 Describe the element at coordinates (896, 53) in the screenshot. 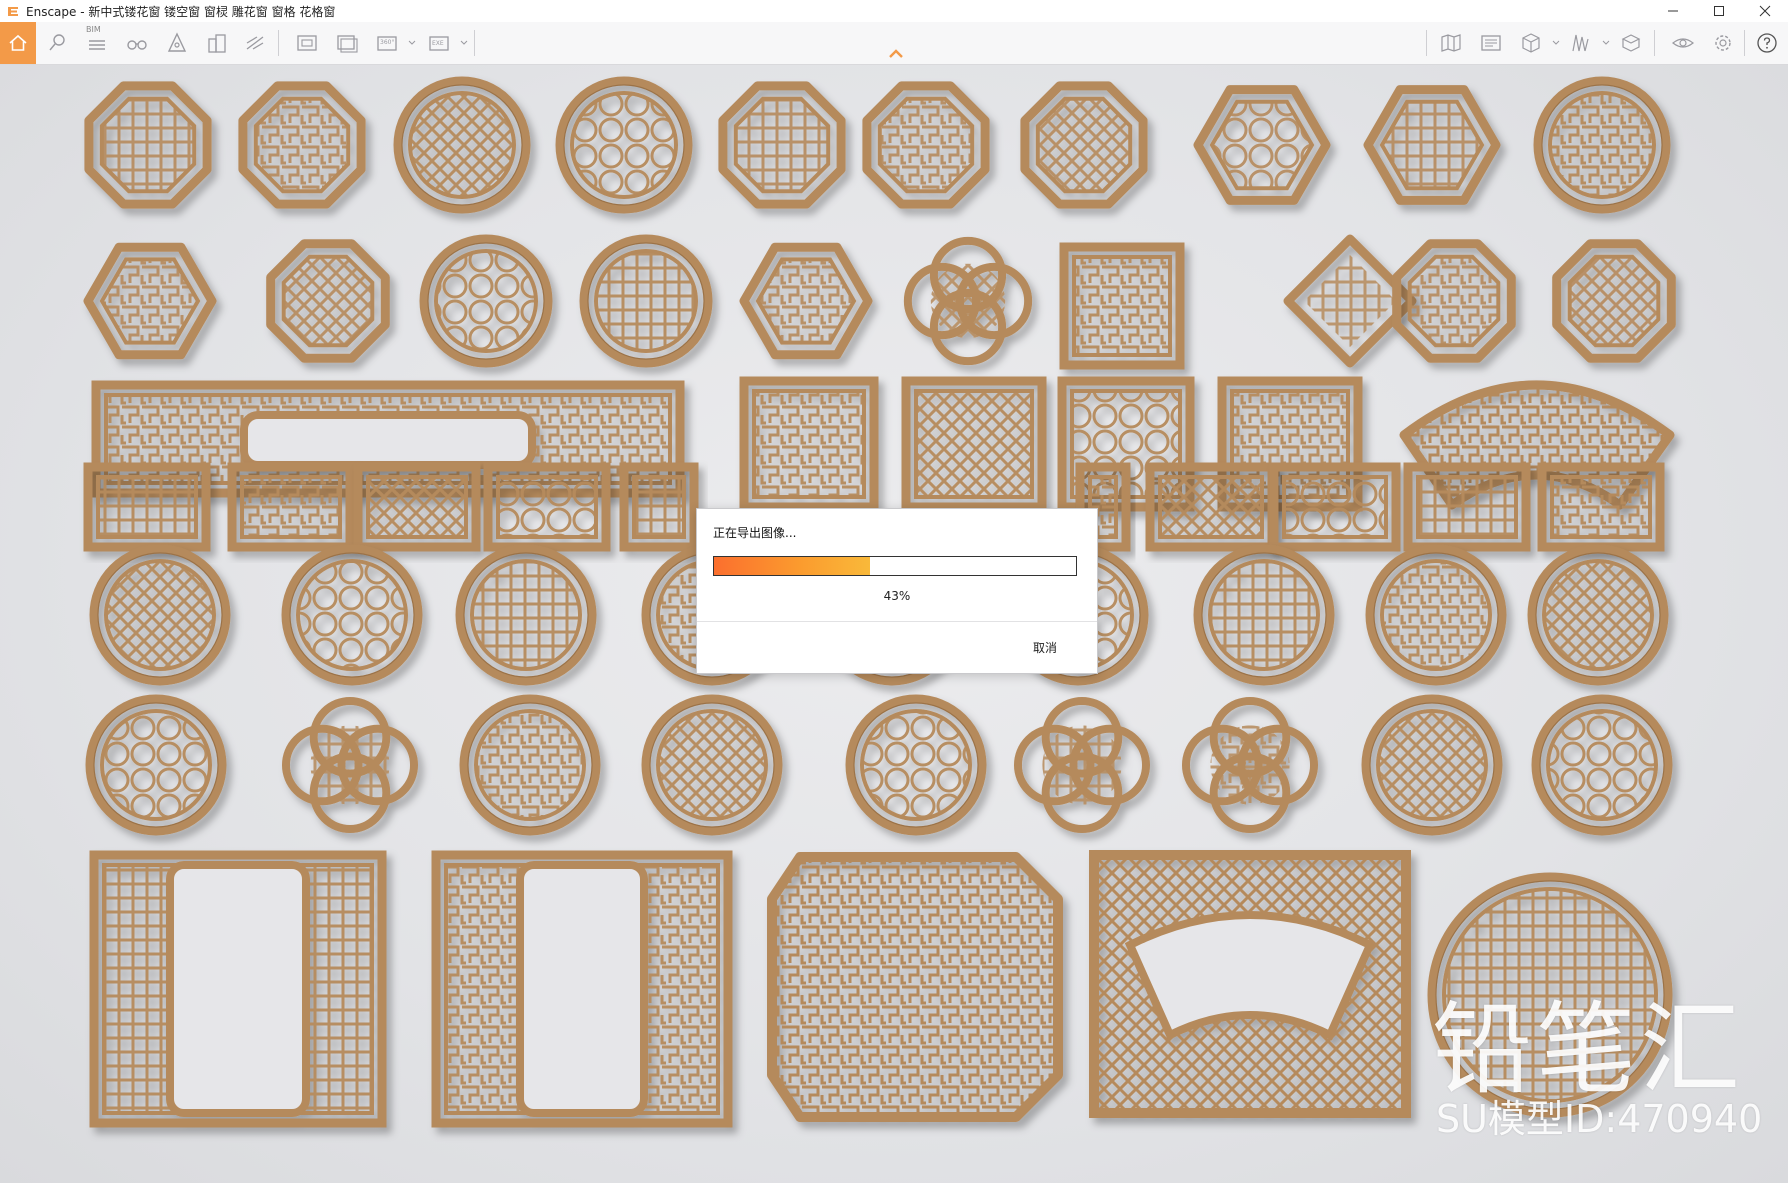

I see `collapse-toolbar-chevron-up-icon` at that location.